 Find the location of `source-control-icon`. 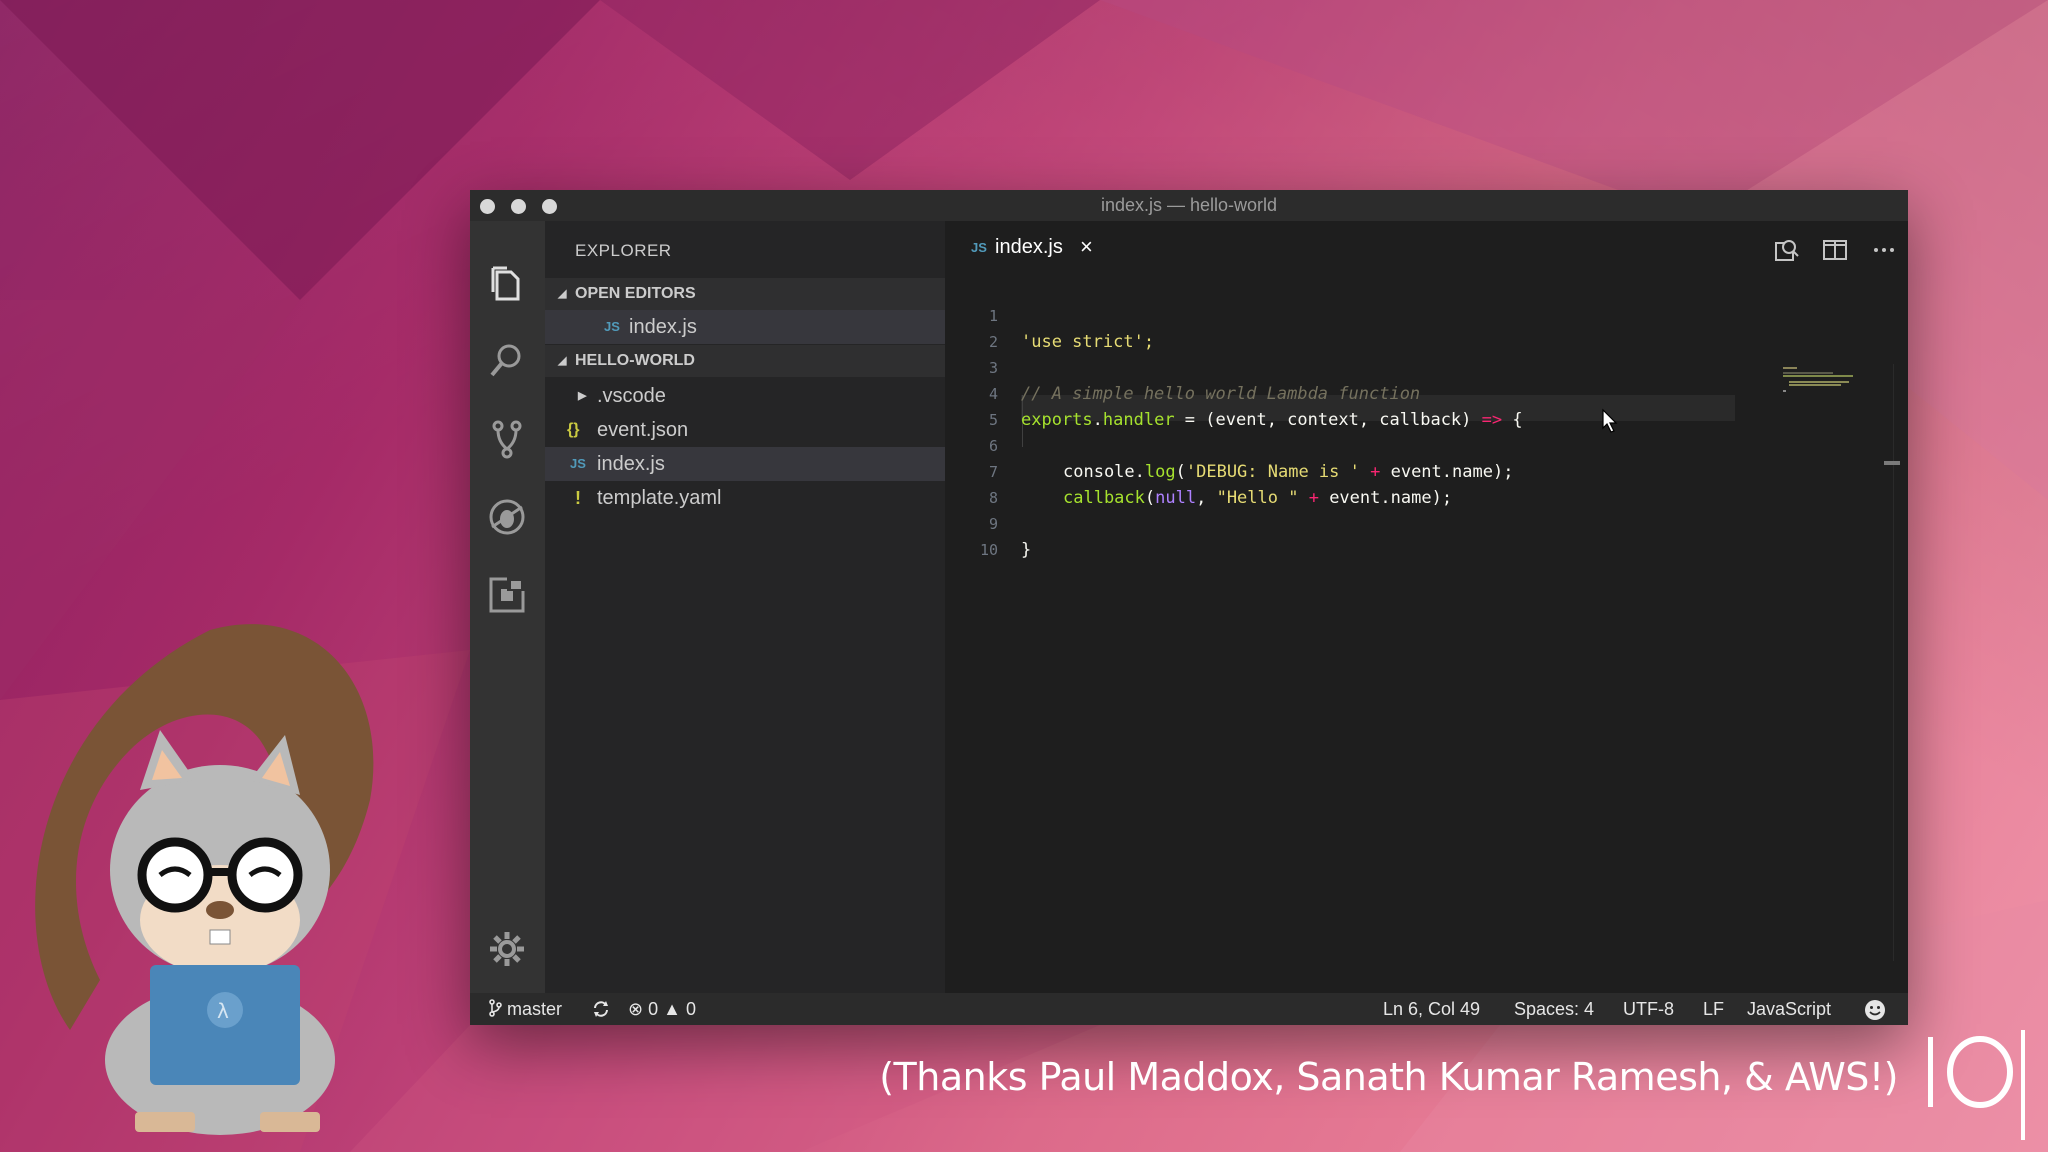

source-control-icon is located at coordinates (507, 439).